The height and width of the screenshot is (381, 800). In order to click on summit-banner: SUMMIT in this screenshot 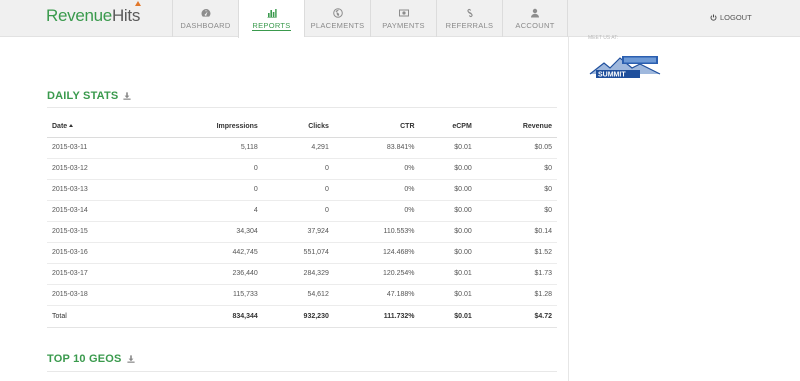, I will do `click(625, 67)`.